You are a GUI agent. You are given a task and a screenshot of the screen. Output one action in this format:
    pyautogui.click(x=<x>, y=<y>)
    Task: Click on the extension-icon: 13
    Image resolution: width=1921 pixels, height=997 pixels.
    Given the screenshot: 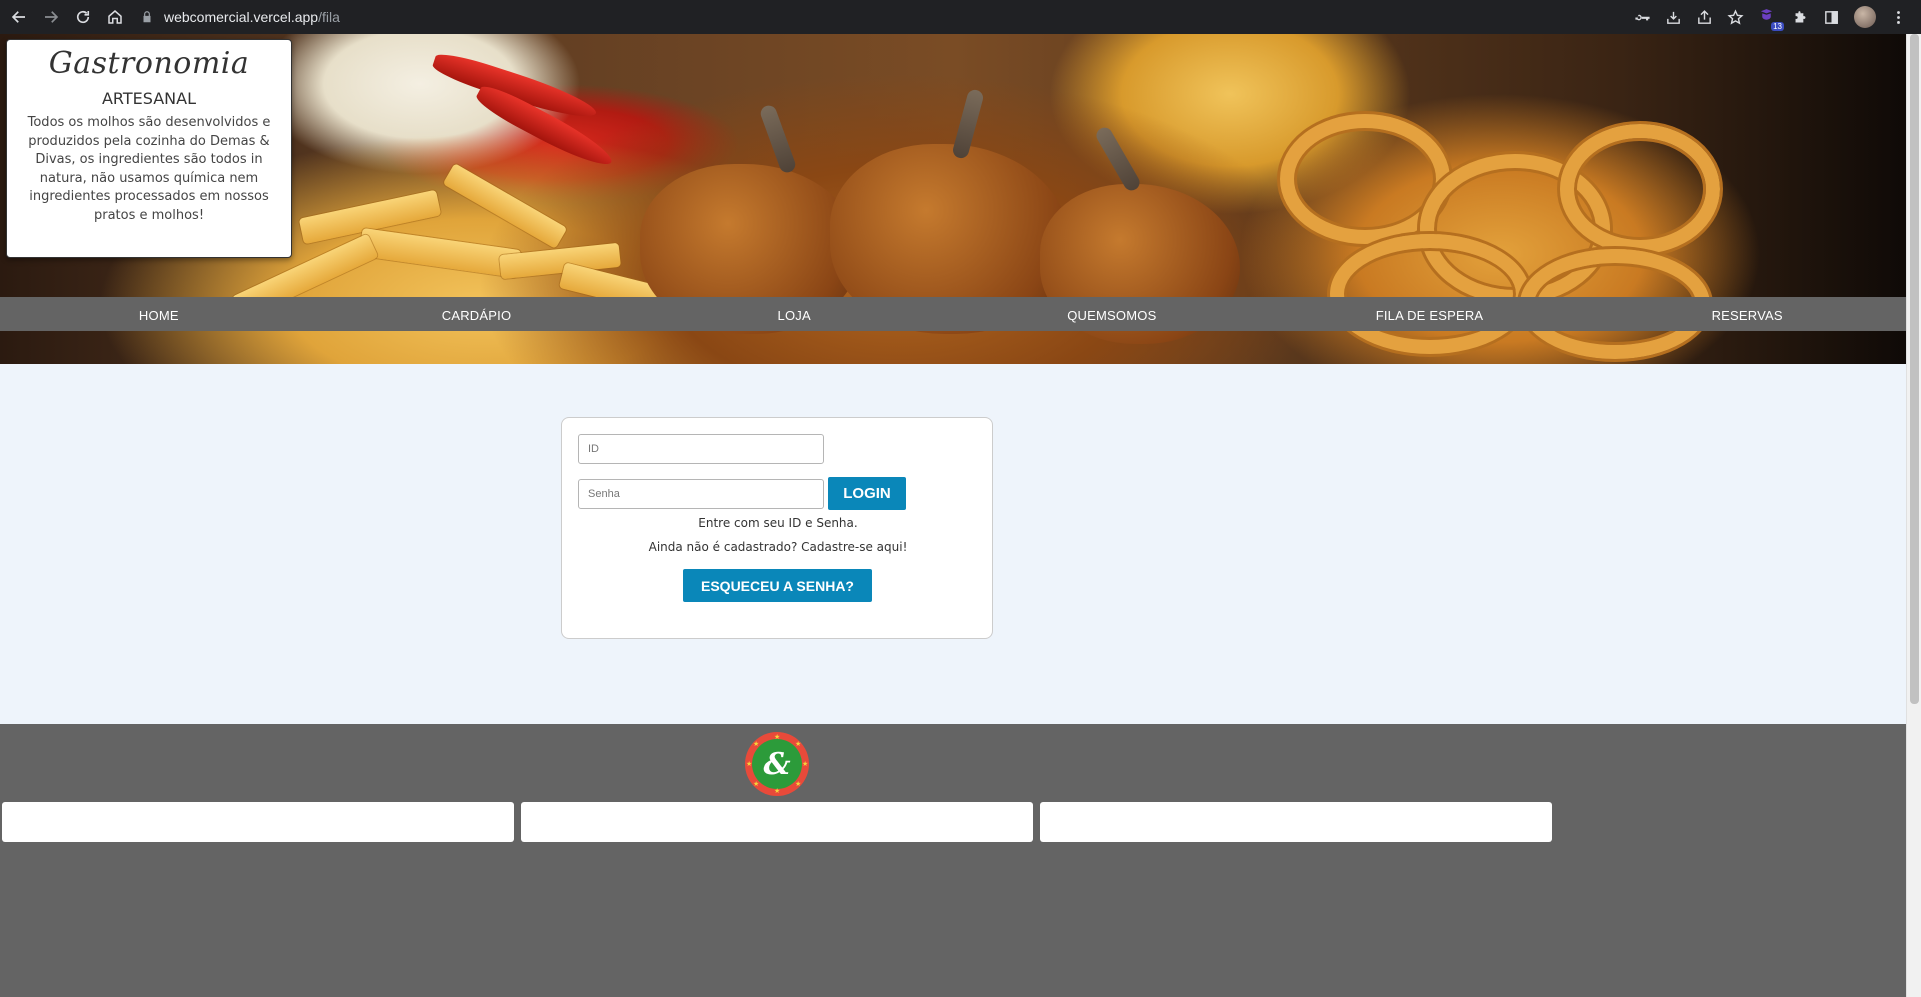 What is the action you would take?
    pyautogui.click(x=1771, y=19)
    